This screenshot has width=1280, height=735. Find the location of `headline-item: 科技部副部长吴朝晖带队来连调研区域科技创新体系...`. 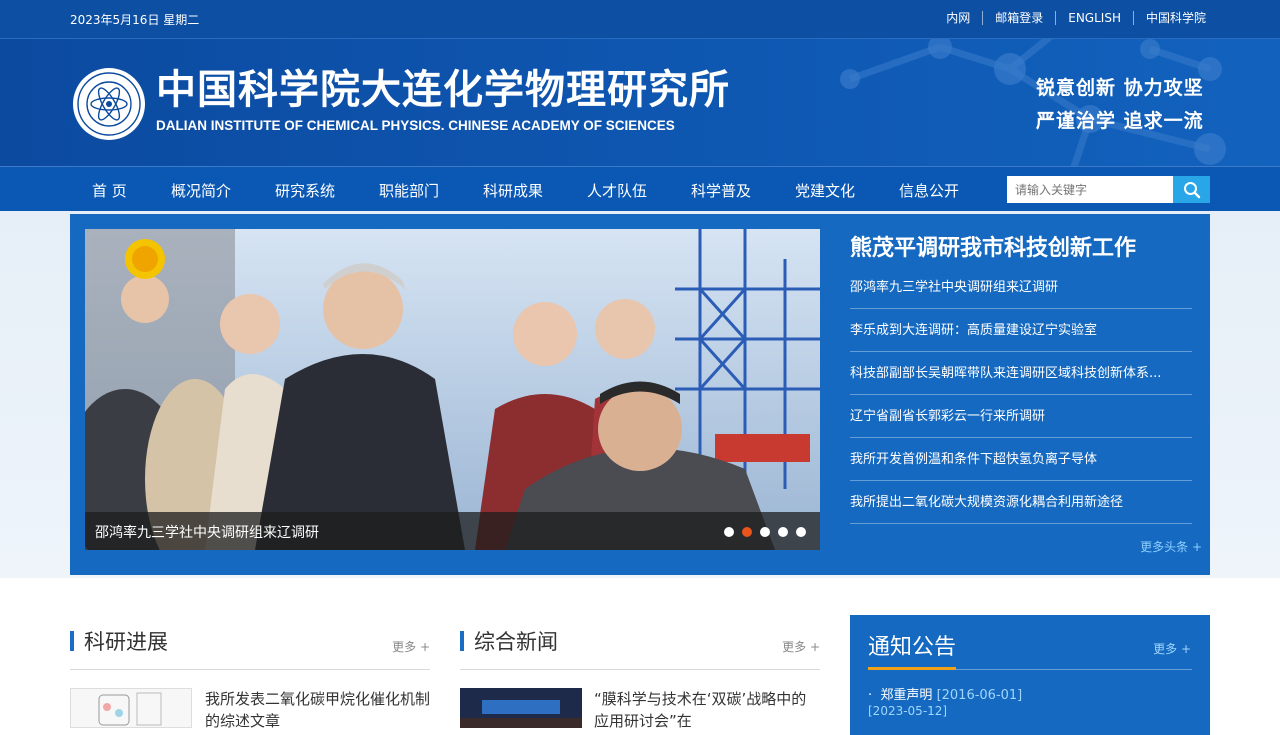

headline-item: 科技部副部长吴朝晖带队来连调研区域科技创新体系... is located at coordinates (1021, 373).